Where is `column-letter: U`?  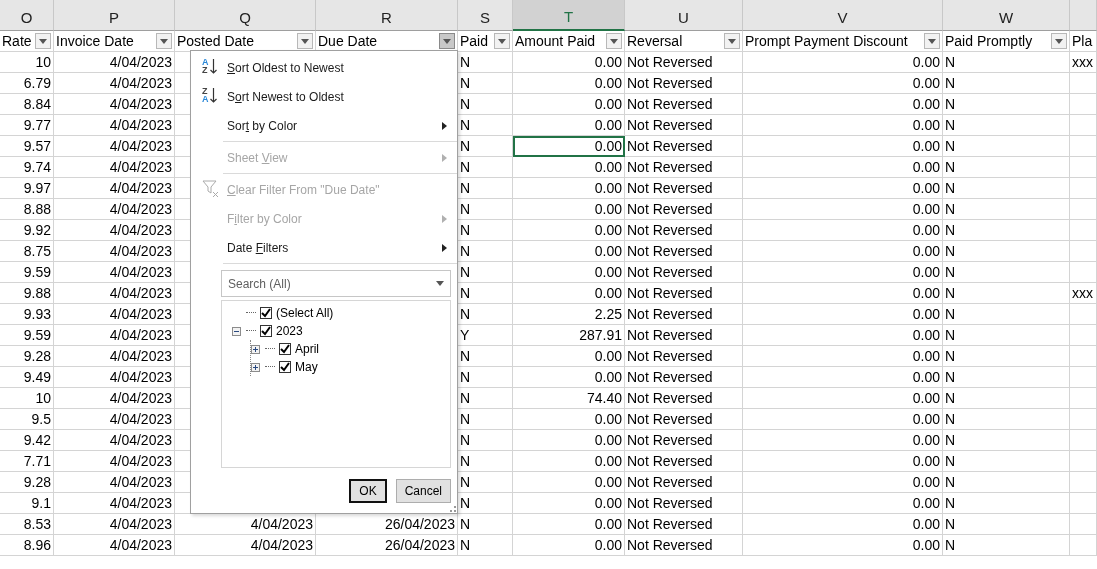
column-letter: U is located at coordinates (684, 15).